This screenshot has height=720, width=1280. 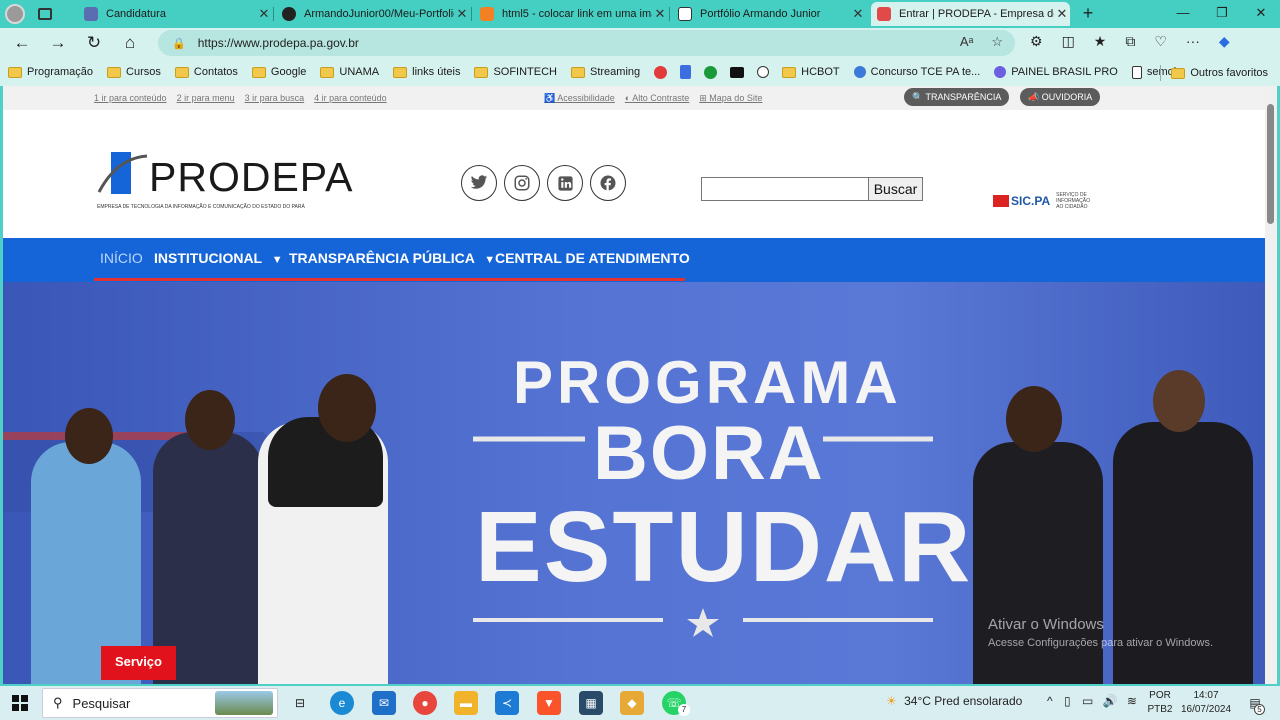 I want to click on skip-link-content-2: 4 ir para conteúdo, so click(x=350, y=98).